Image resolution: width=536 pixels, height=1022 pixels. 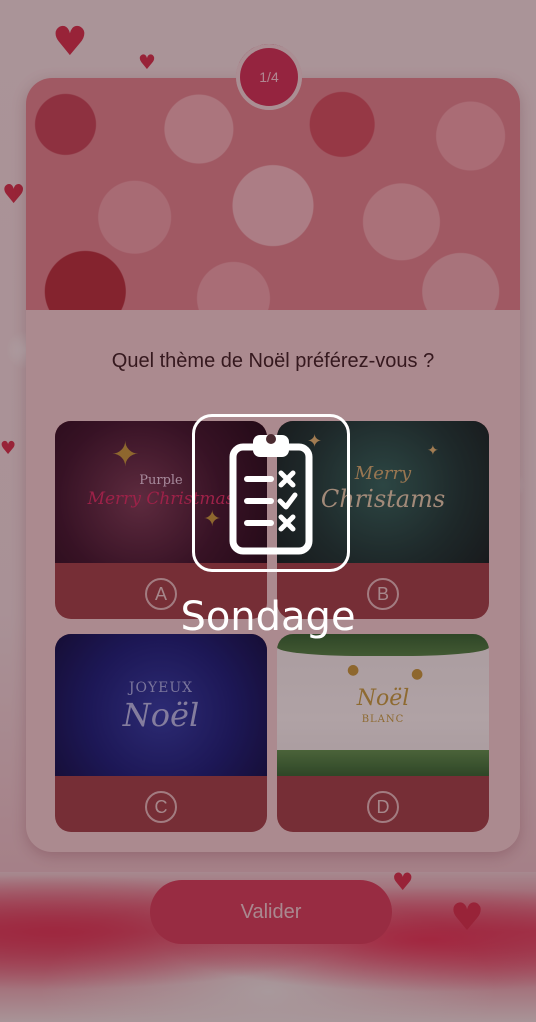 What do you see at coordinates (268, 617) in the screenshot?
I see `poll-overlay-label: Sondage` at bounding box center [268, 617].